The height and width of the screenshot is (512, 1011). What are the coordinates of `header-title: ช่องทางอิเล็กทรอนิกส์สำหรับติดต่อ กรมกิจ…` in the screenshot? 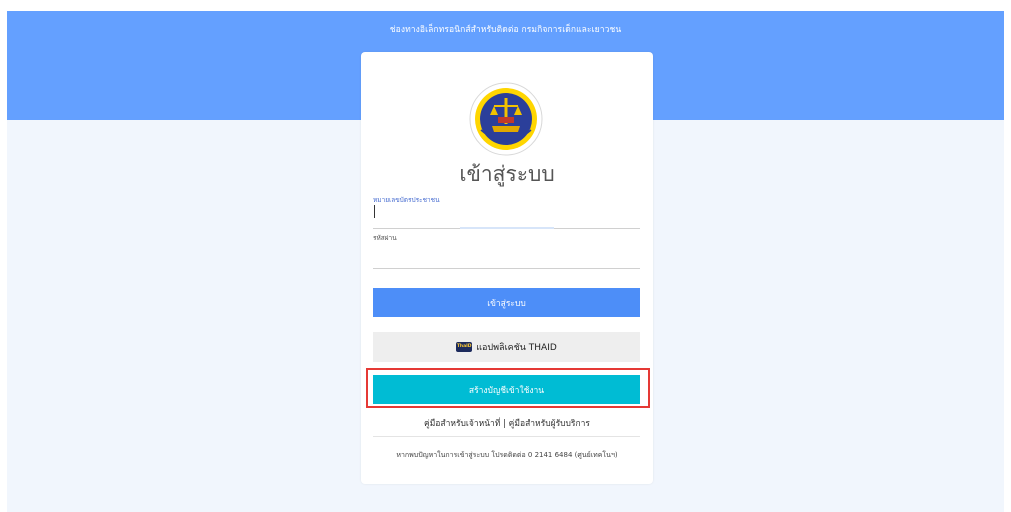 It's located at (505, 30).